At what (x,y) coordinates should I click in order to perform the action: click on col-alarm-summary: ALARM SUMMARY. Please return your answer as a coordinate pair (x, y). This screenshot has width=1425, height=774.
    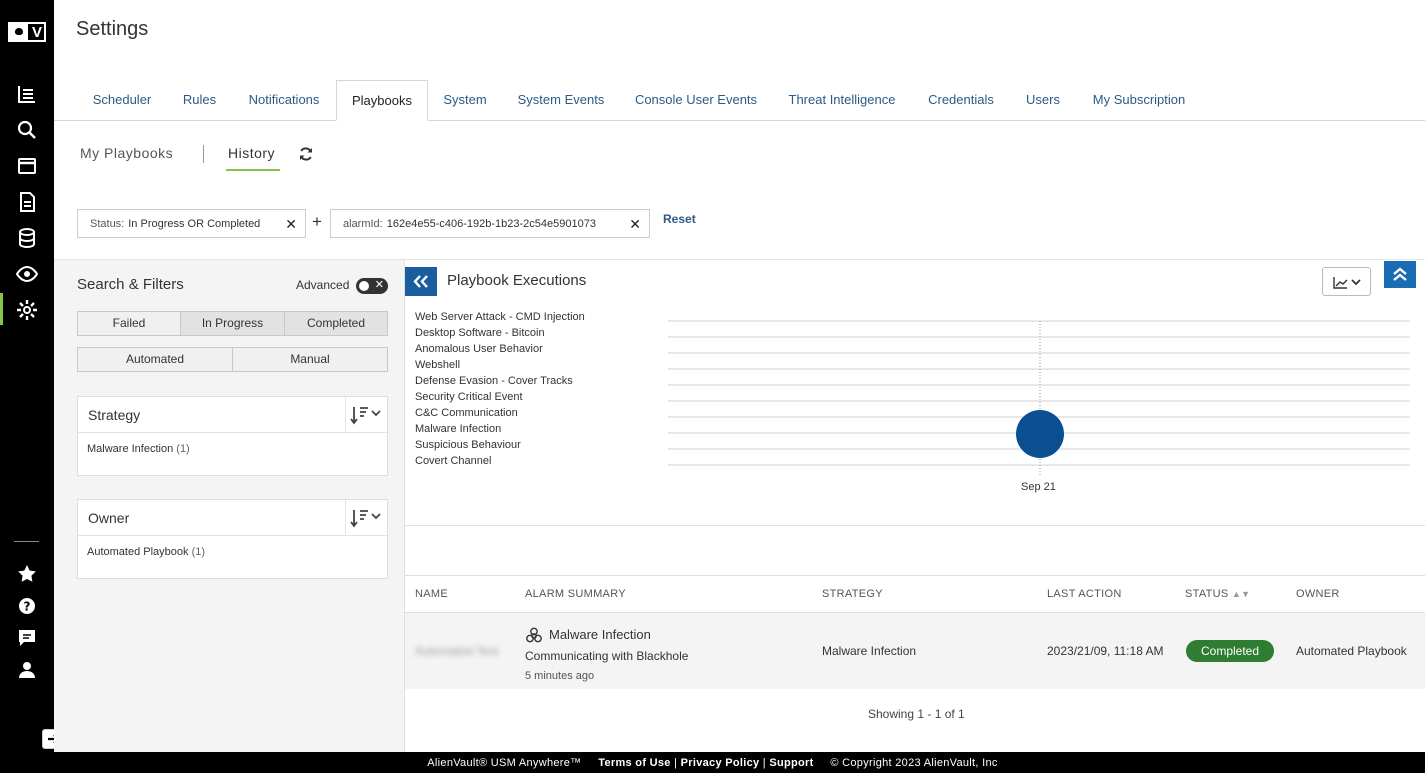
    Looking at the image, I should click on (575, 594).